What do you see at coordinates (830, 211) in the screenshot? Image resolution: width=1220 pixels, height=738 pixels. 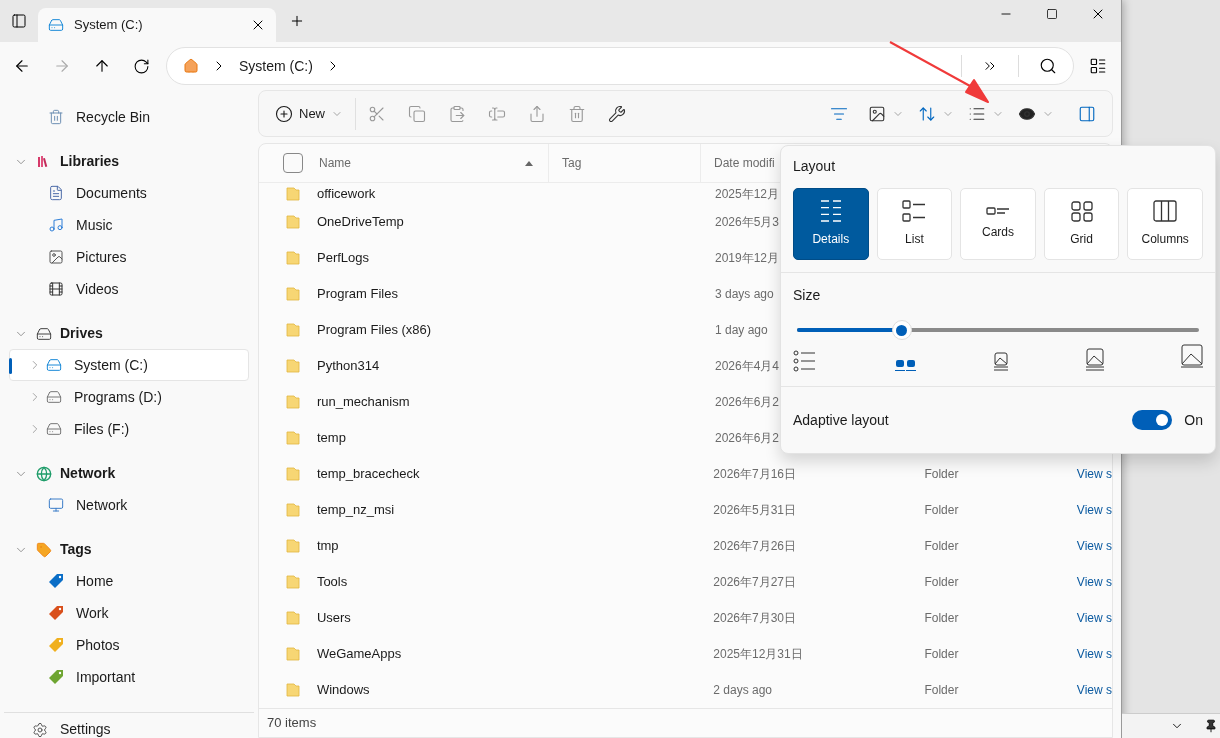 I see `details-icon` at bounding box center [830, 211].